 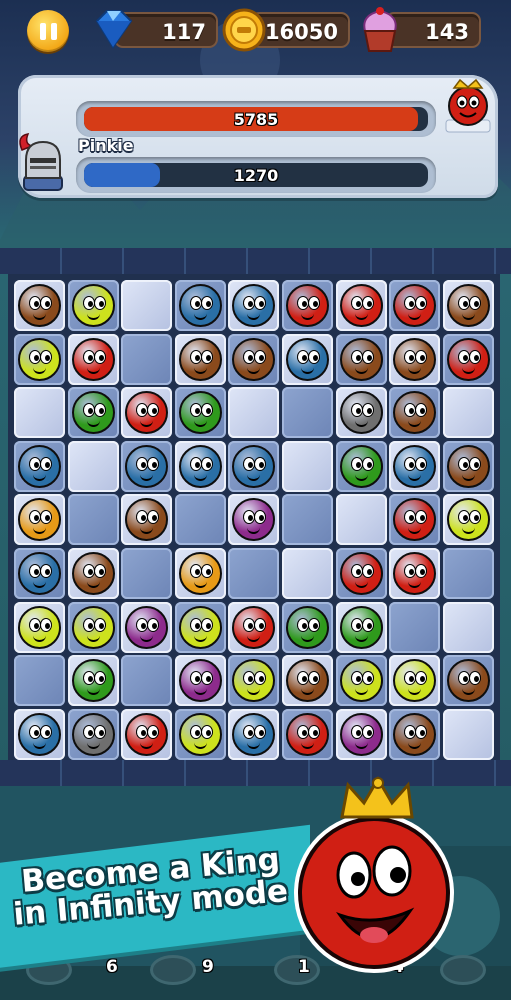 I want to click on gray-monster, so click(x=361, y=413).